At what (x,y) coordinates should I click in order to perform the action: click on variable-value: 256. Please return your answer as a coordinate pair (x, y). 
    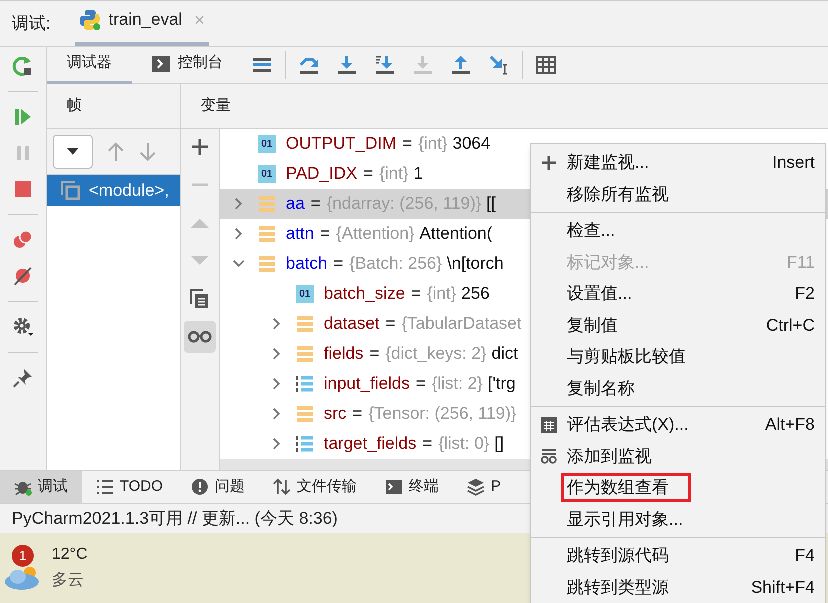
    Looking at the image, I should click on (476, 294).